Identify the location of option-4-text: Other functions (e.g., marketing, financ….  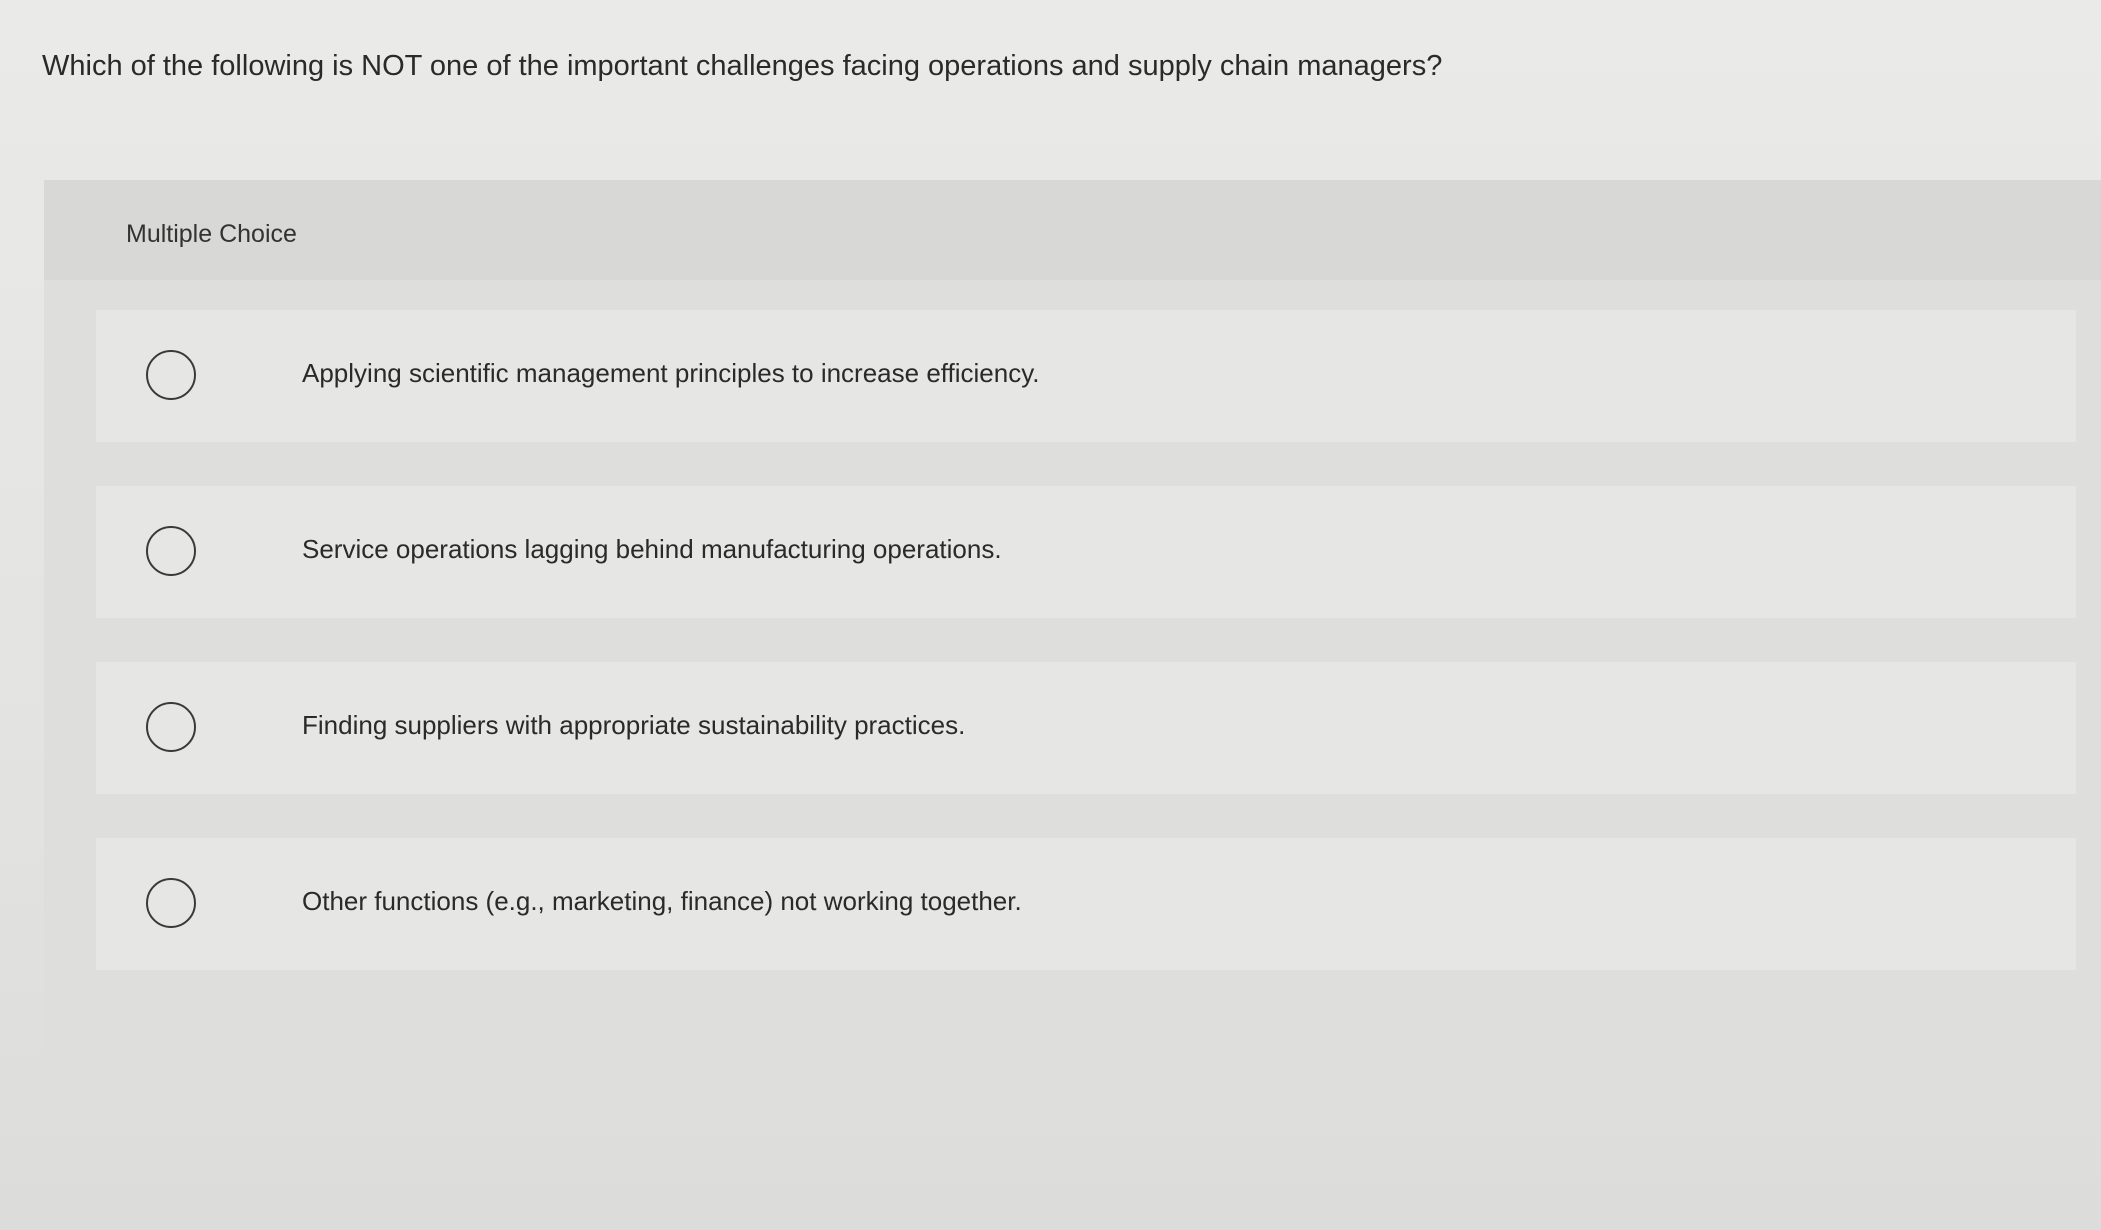
(662, 901).